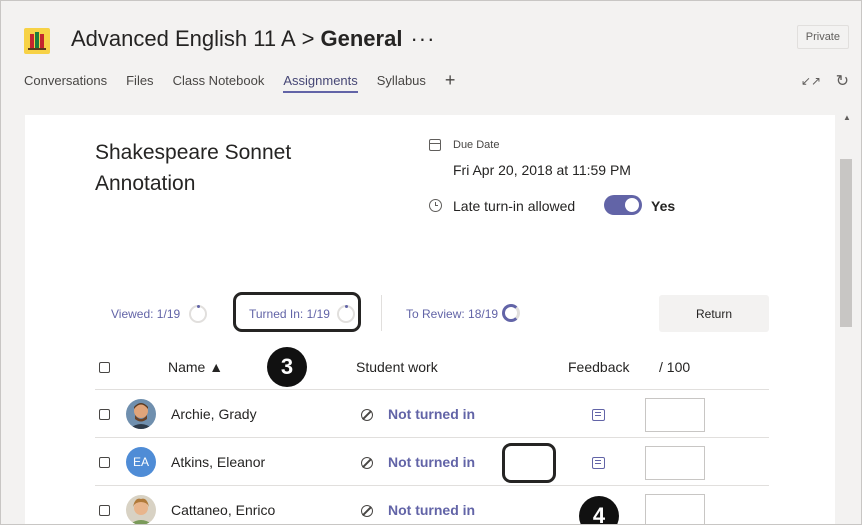  Describe the element at coordinates (65, 83) in the screenshot. I see `tab-conversations: Conversations` at that location.